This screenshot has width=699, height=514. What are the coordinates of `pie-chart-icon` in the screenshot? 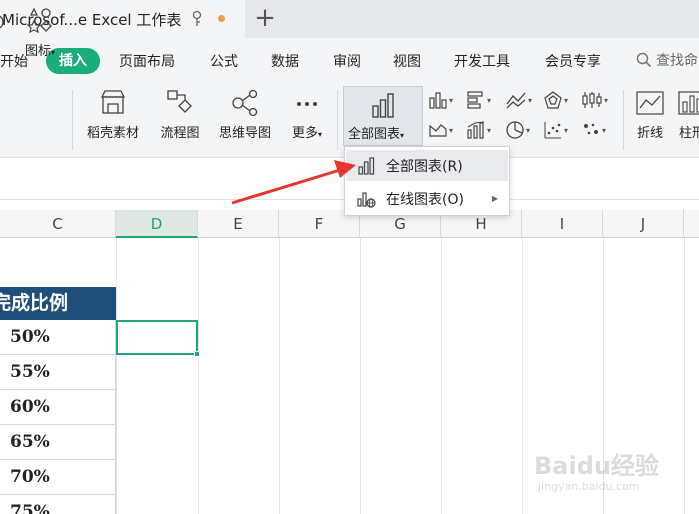 It's located at (515, 130).